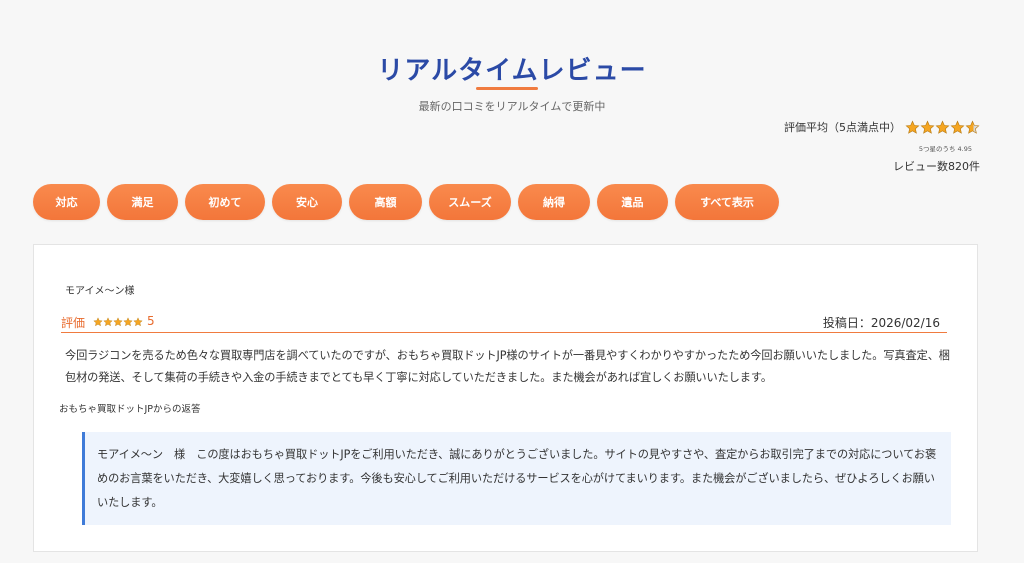 This screenshot has height=563, width=1024. Describe the element at coordinates (842, 127) in the screenshot. I see `rating-average-label: 評価平均（5点満点中）` at that location.